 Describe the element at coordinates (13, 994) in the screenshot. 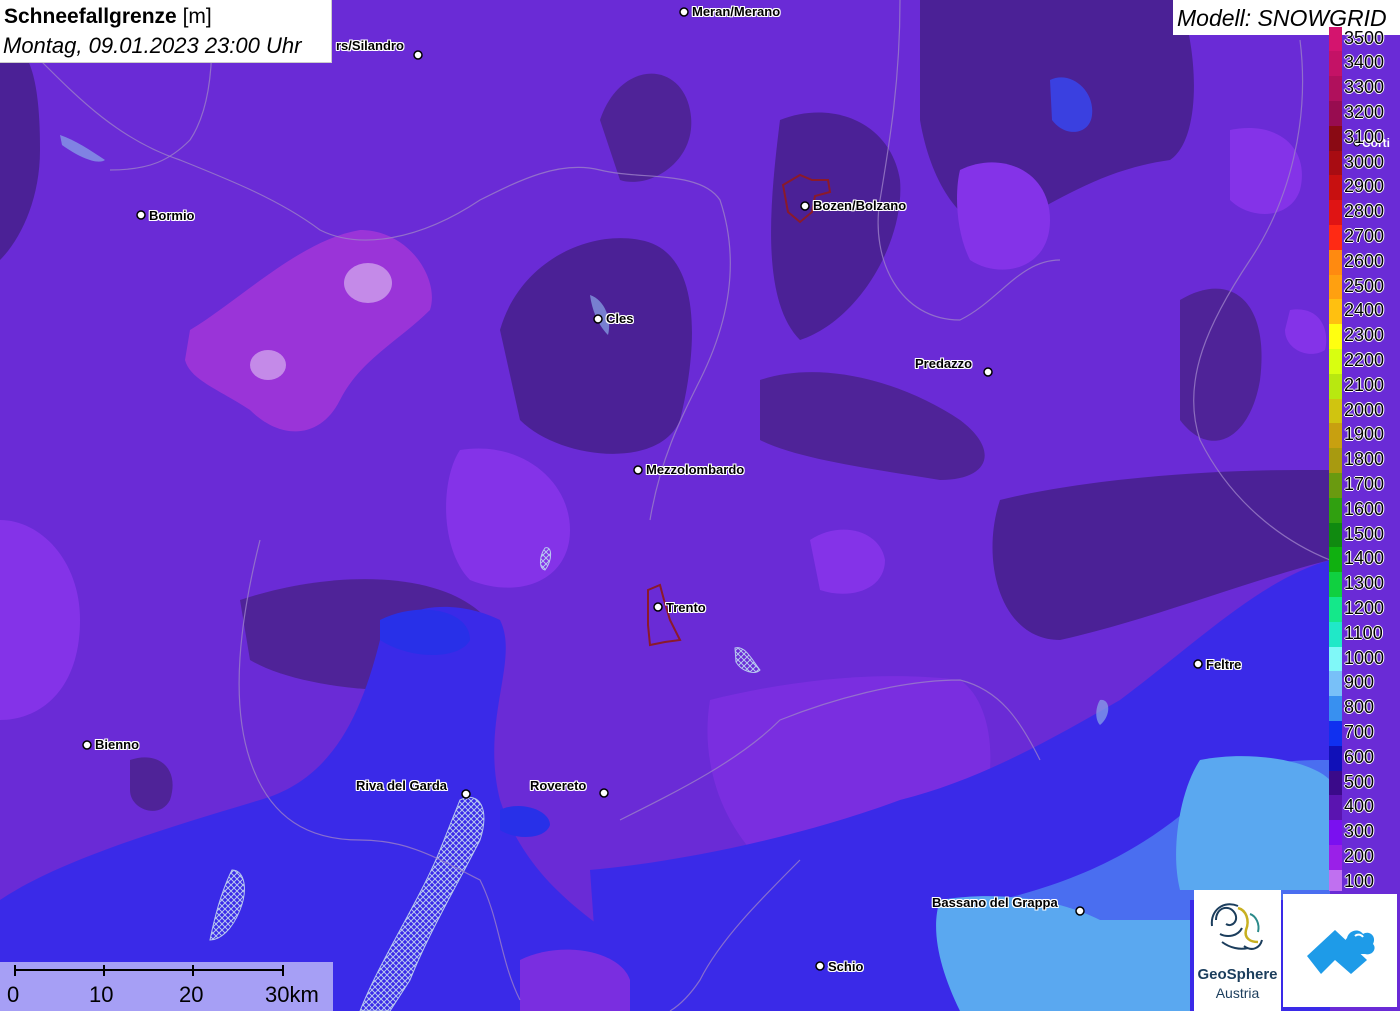

I see `scale-label-0: 0` at that location.